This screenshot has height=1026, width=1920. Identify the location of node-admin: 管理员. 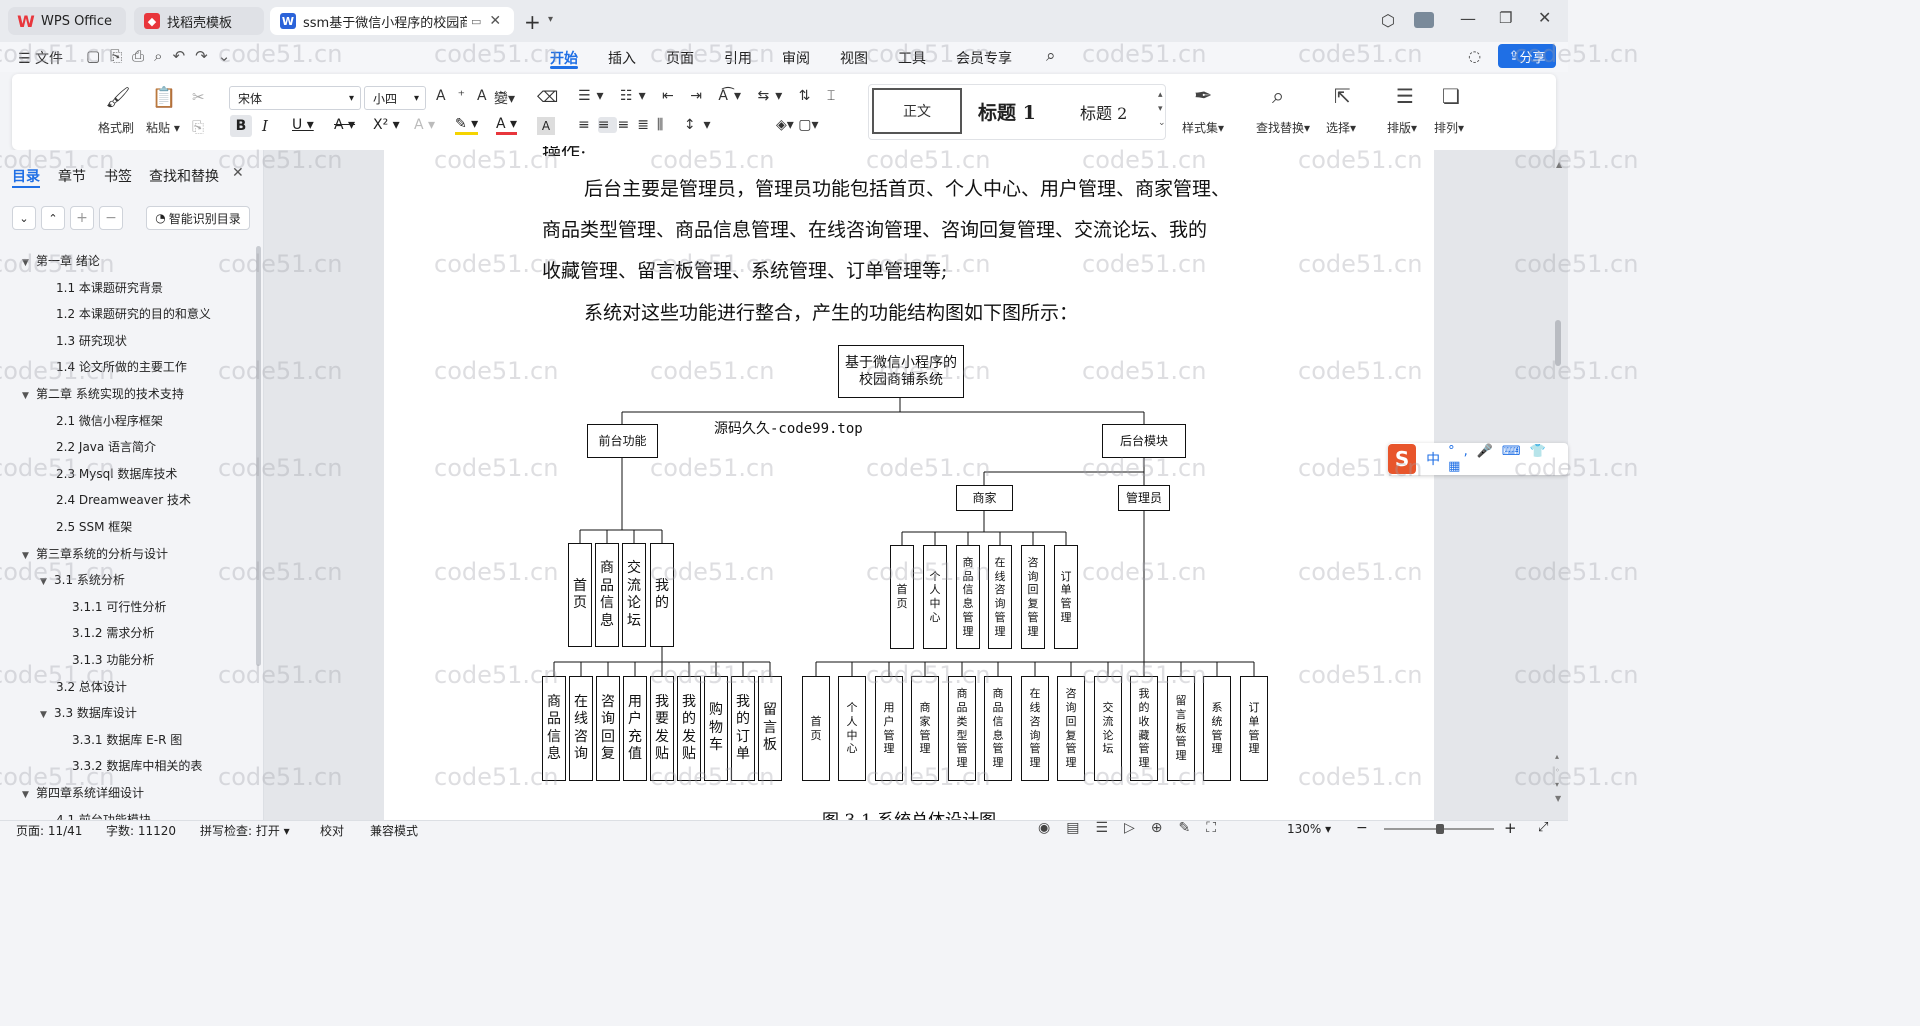
(1144, 498).